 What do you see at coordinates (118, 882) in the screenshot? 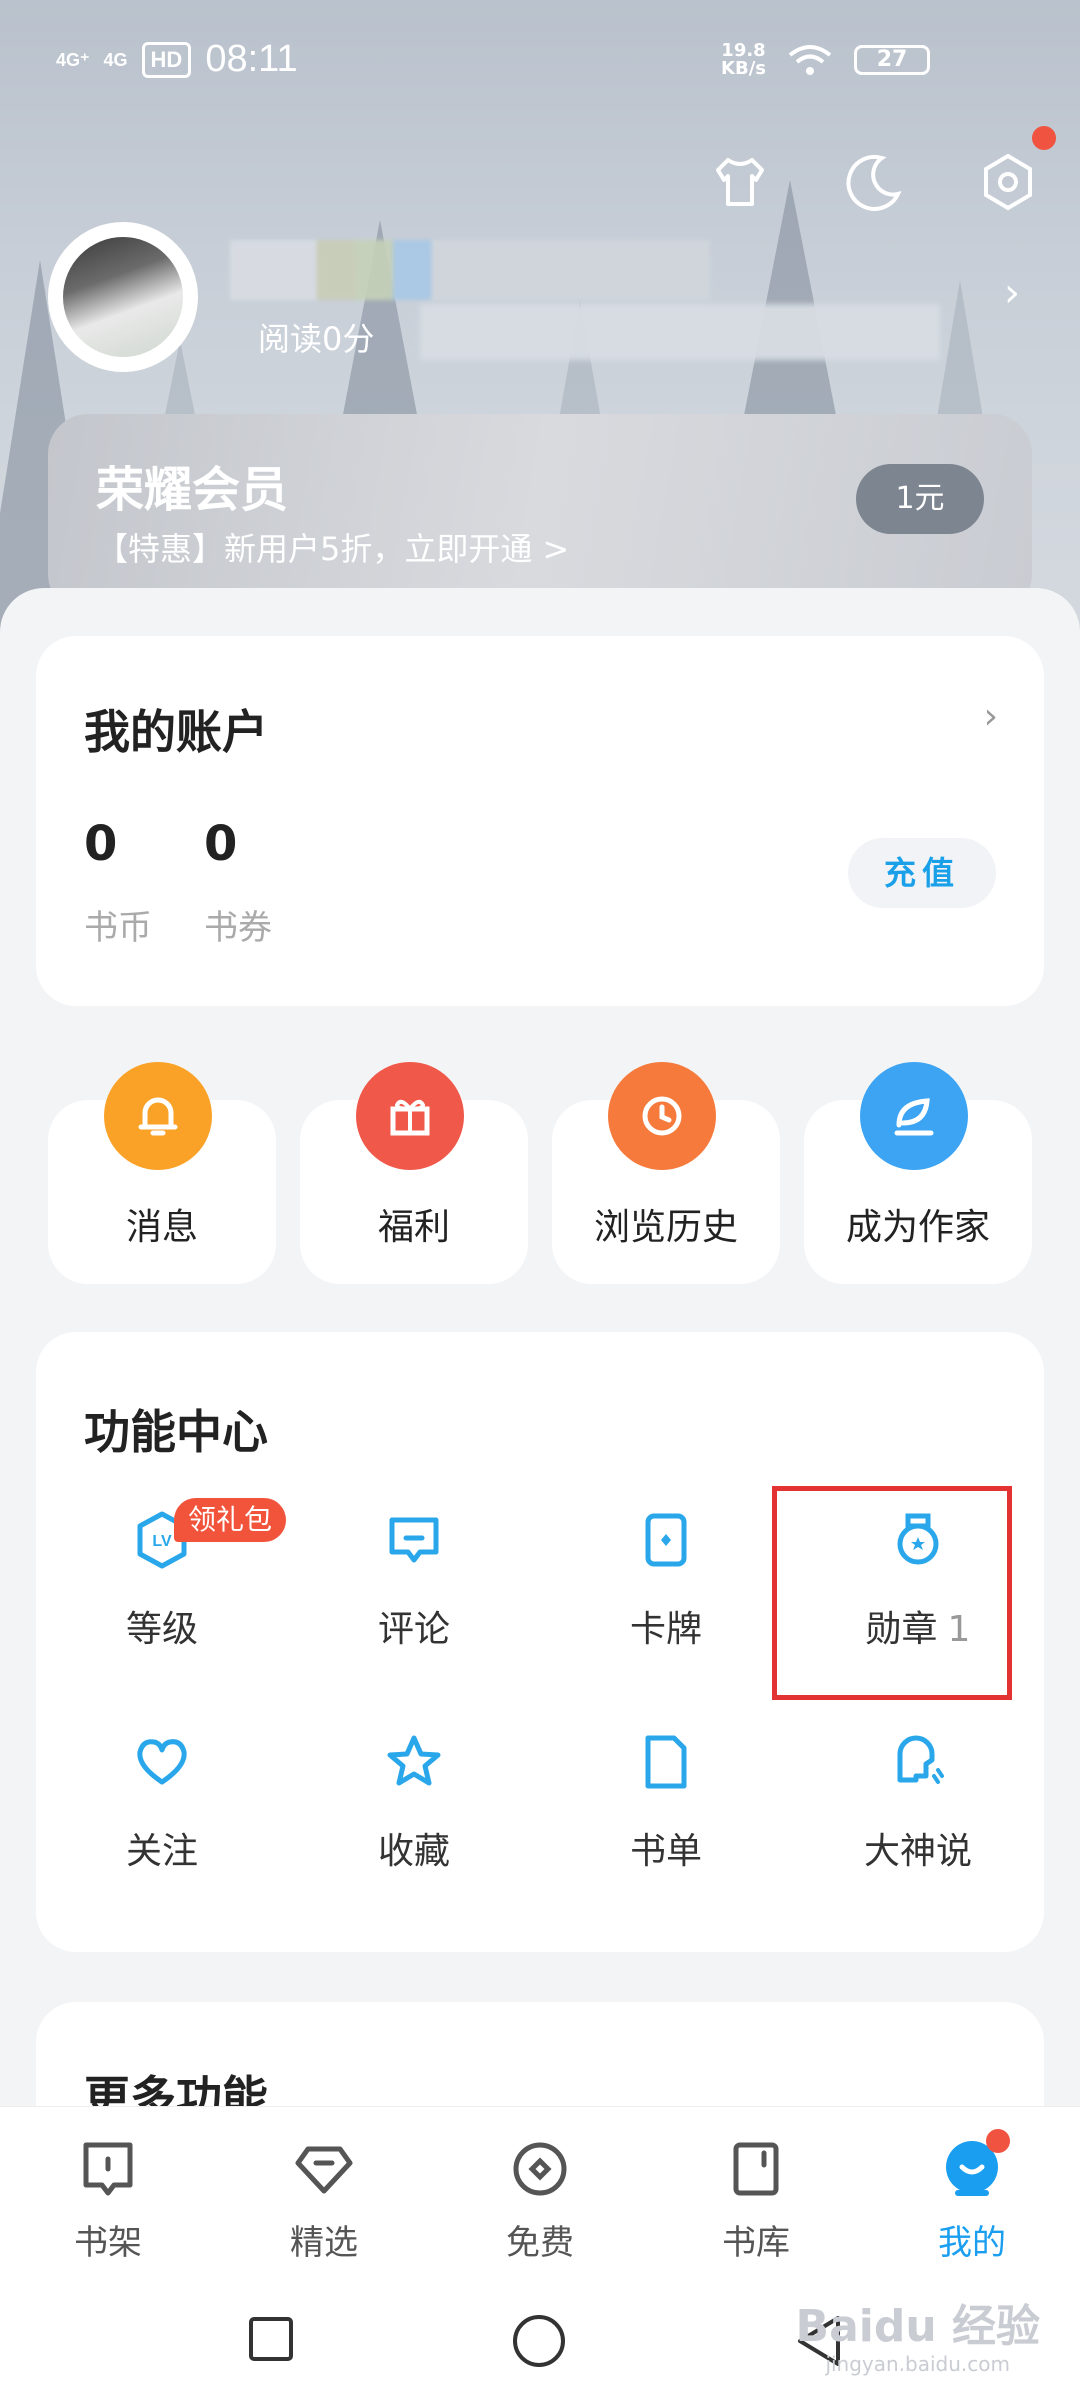
I see `coins-stat: 0 书币` at bounding box center [118, 882].